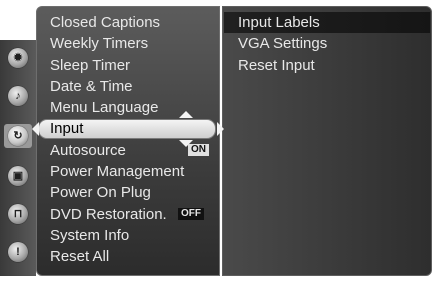  I want to click on menu-item-label: Power On Plug, so click(100, 193).